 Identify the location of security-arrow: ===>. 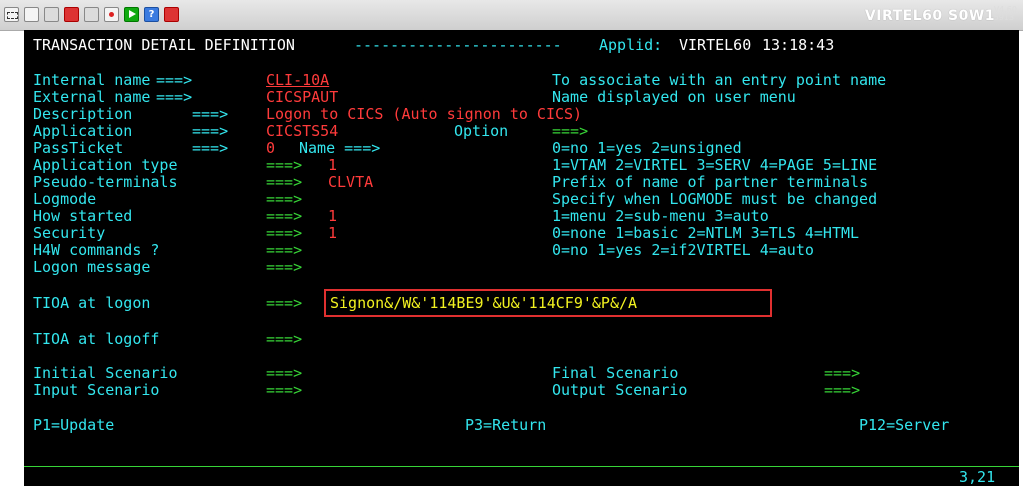
(284, 233).